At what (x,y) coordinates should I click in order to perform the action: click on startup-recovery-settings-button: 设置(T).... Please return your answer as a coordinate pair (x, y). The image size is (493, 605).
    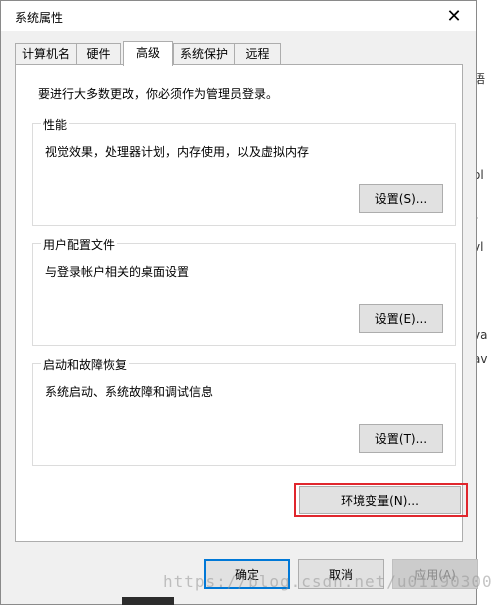
    Looking at the image, I should click on (401, 438).